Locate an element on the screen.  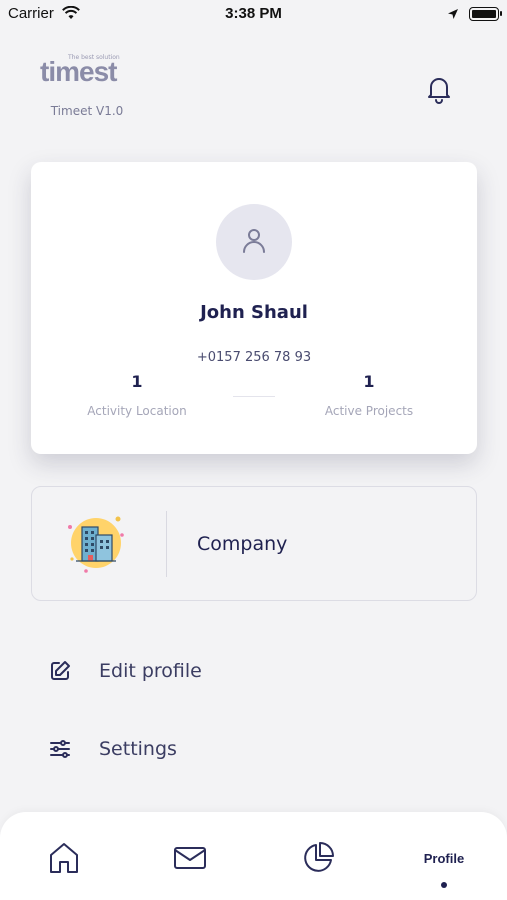
tab-messages is located at coordinates (190, 858).